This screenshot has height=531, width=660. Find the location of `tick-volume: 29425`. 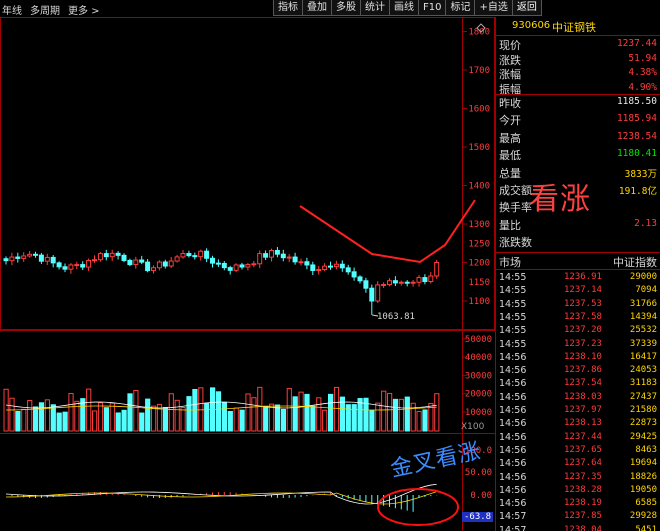

tick-volume: 29425 is located at coordinates (643, 436).